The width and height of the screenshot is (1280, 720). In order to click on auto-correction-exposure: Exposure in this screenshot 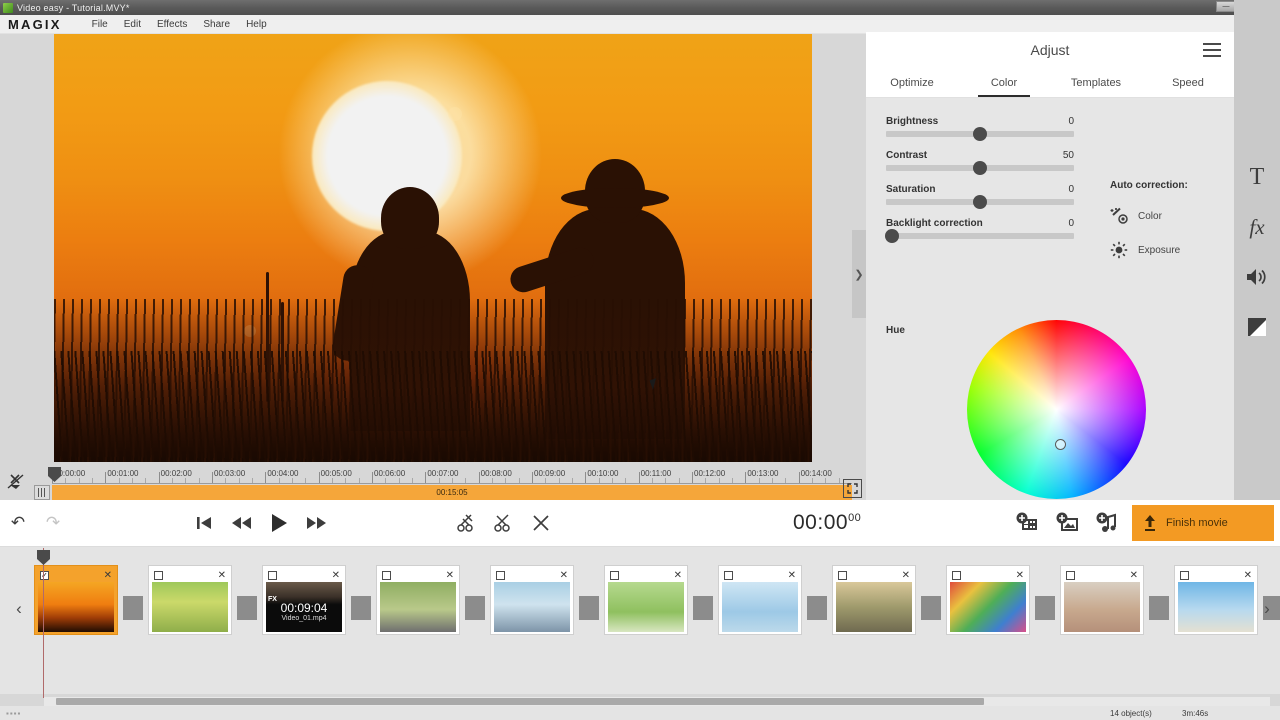, I will do `click(1170, 250)`.